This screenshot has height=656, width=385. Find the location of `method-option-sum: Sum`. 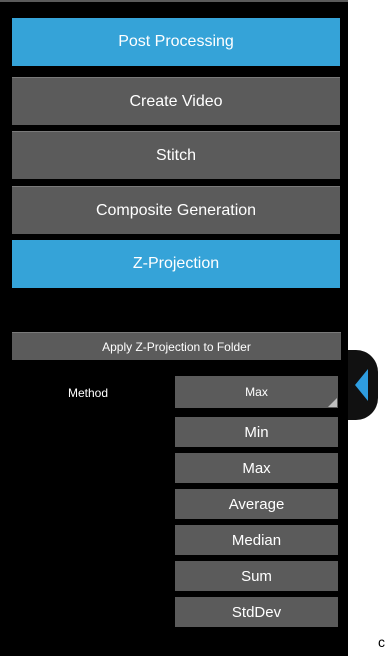

method-option-sum: Sum is located at coordinates (256, 576).